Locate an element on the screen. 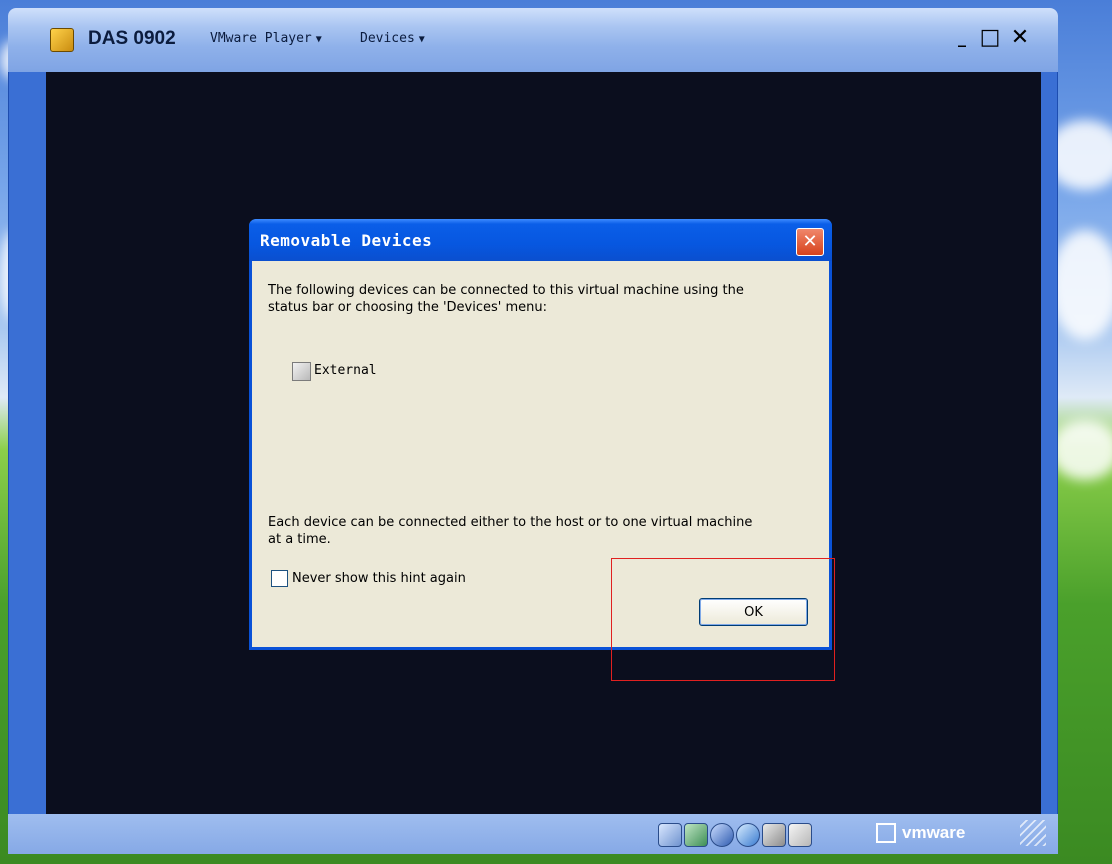 This screenshot has width=1112, height=864. never-show-checkbox is located at coordinates (279, 578).